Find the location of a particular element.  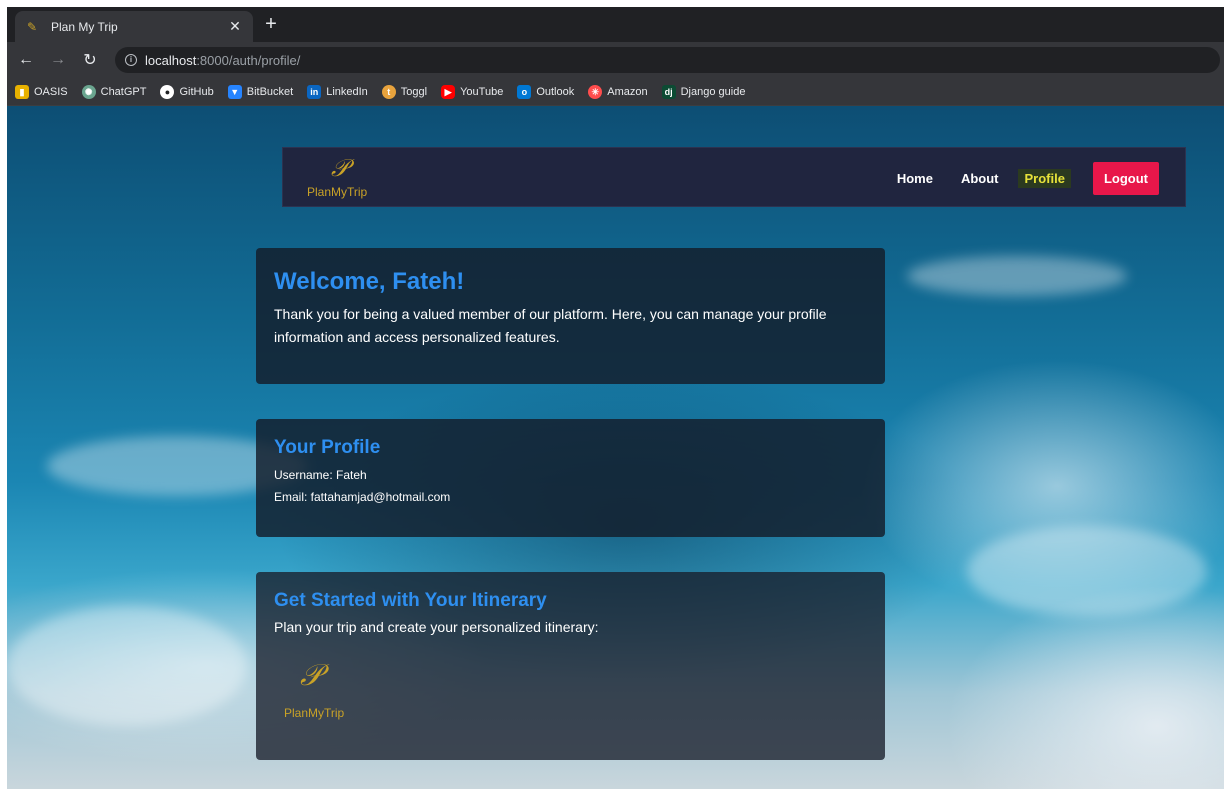

outlook-icon: o is located at coordinates (524, 91).